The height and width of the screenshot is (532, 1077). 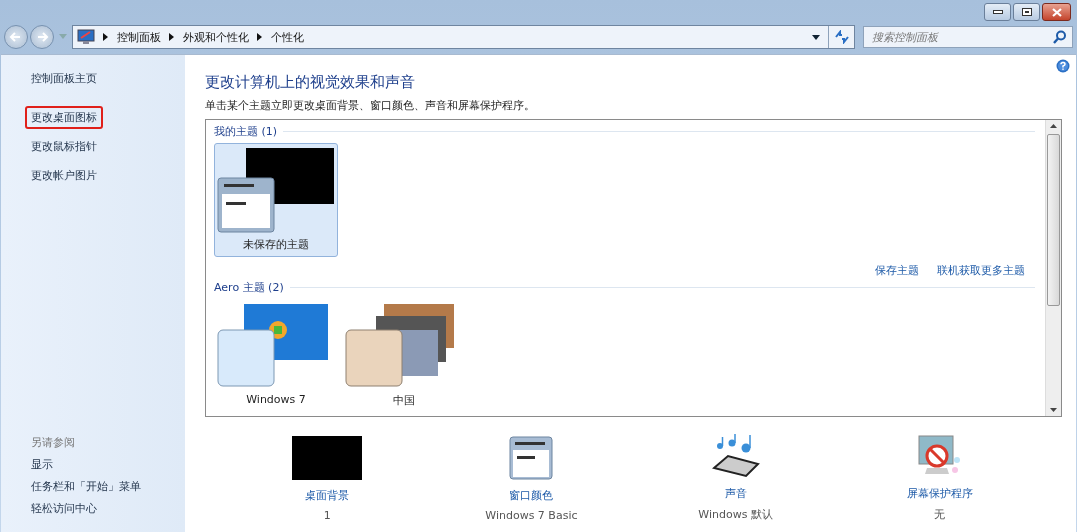 I want to click on forward-button, so click(x=42, y=37).